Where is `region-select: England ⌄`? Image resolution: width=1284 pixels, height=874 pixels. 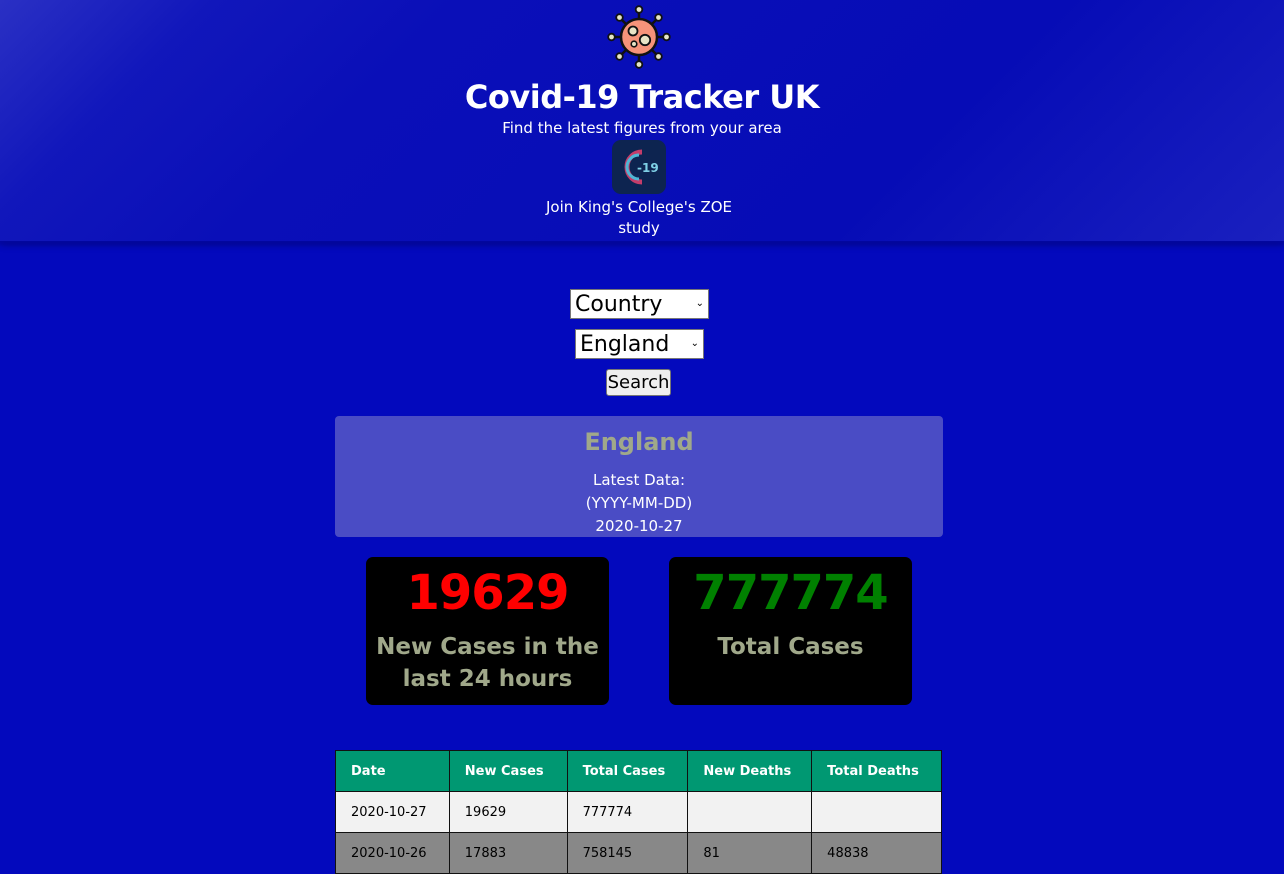 region-select: England ⌄ is located at coordinates (639, 344).